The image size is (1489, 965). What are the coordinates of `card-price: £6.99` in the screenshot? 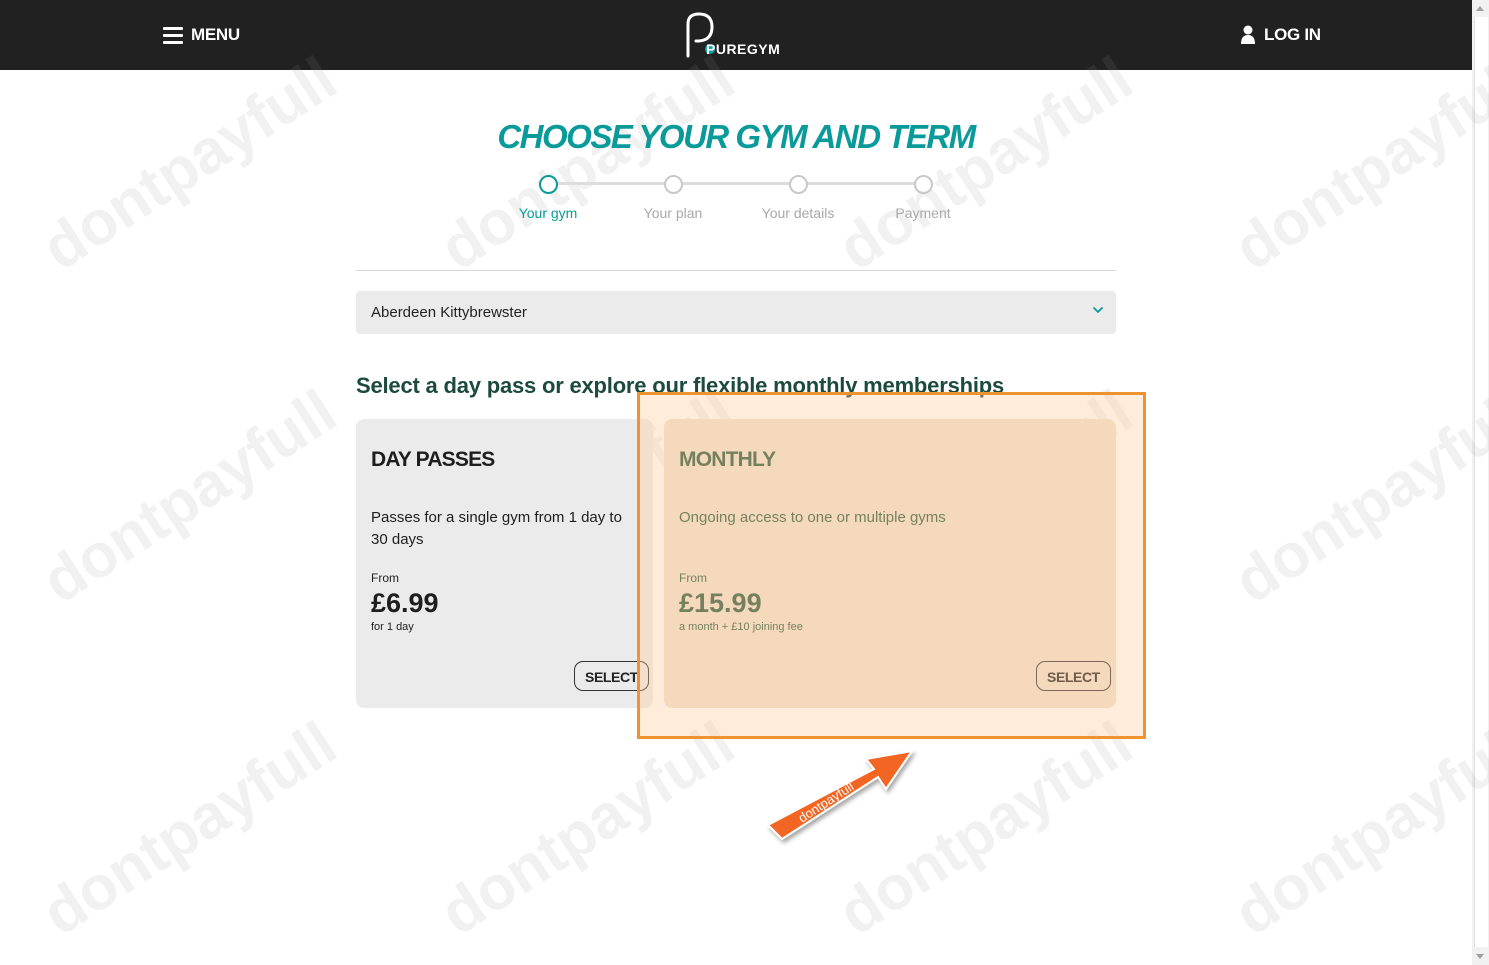 It's located at (405, 603).